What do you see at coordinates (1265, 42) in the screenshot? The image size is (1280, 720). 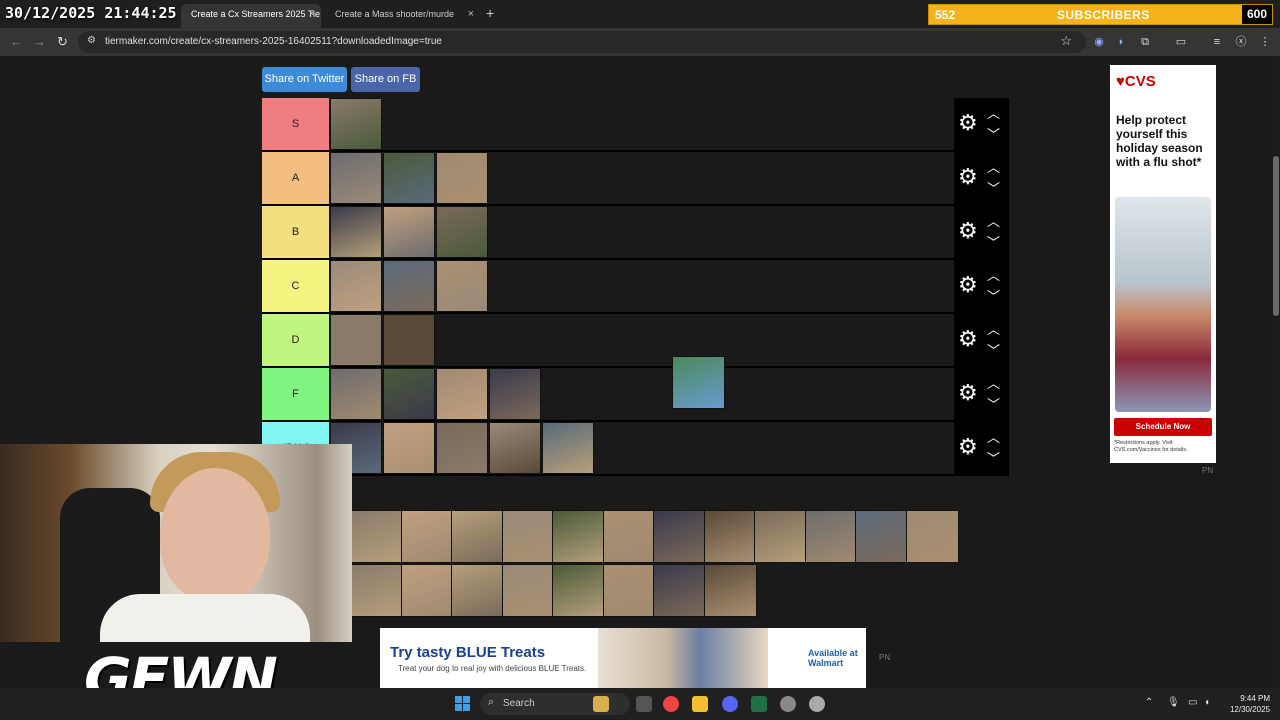 I see `menu-icon: ⋮` at bounding box center [1265, 42].